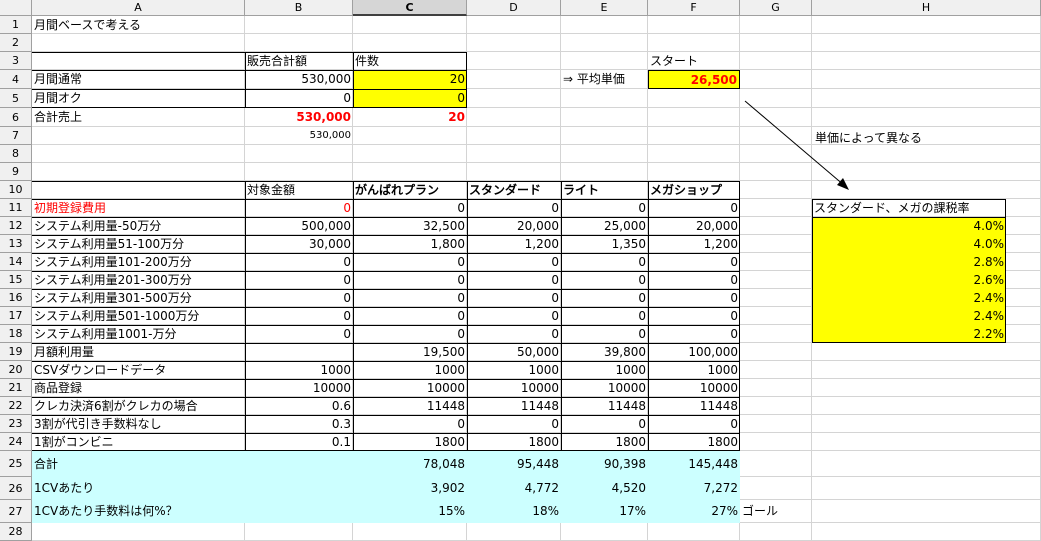 Image resolution: width=1041 pixels, height=541 pixels. What do you see at coordinates (514, 352) in the screenshot?
I see `table-value: 50,000` at bounding box center [514, 352].